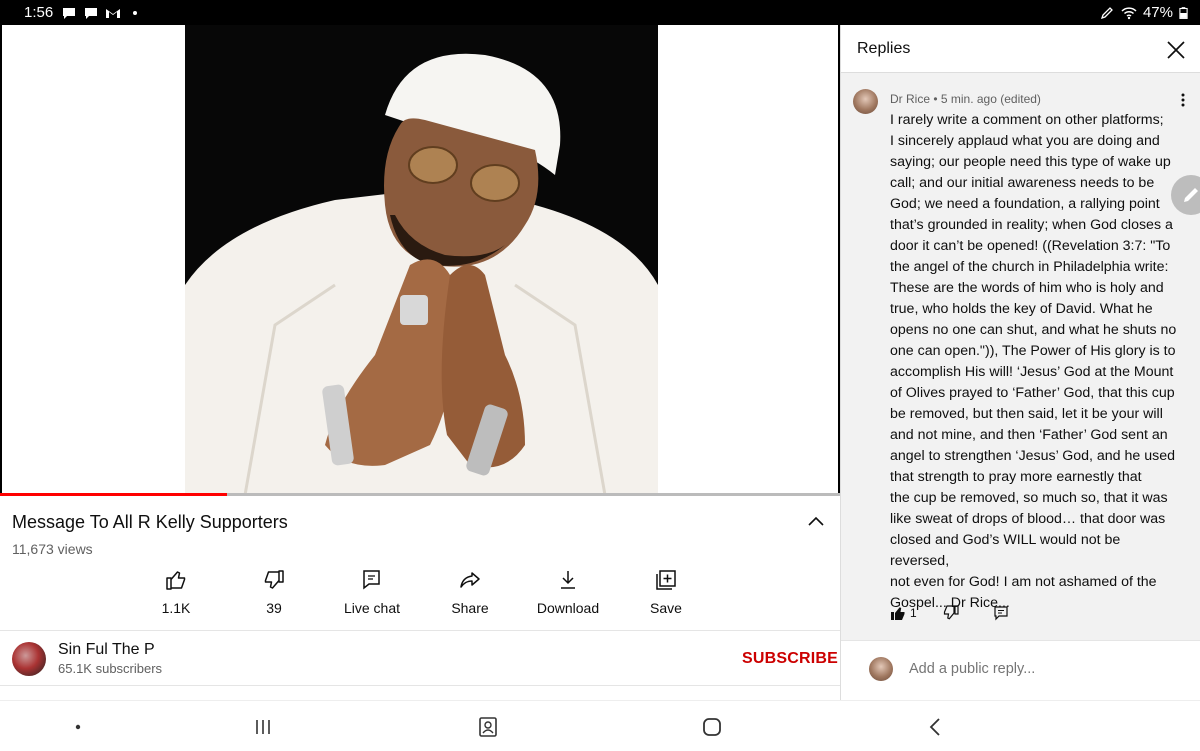 The width and height of the screenshot is (1200, 751). What do you see at coordinates (1129, 12) in the screenshot?
I see `wifi-icon` at bounding box center [1129, 12].